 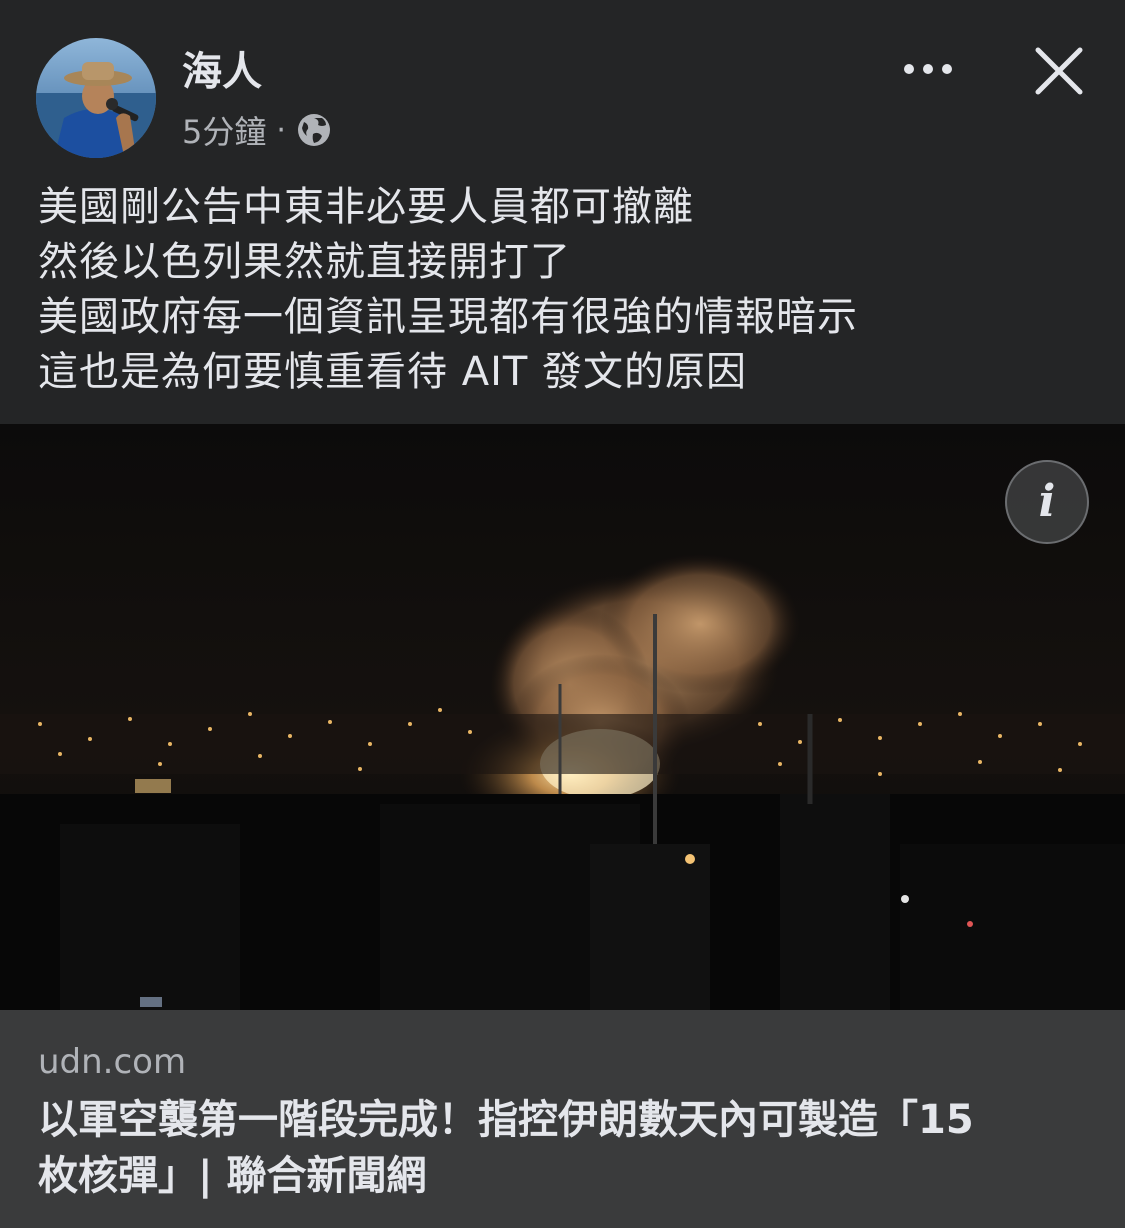 What do you see at coordinates (563, 1148) in the screenshot?
I see `link-title: 以軍空襲第一階段完成！指控伊朗數天內可製造「15 枚核彈」| 聯合新聞網` at bounding box center [563, 1148].